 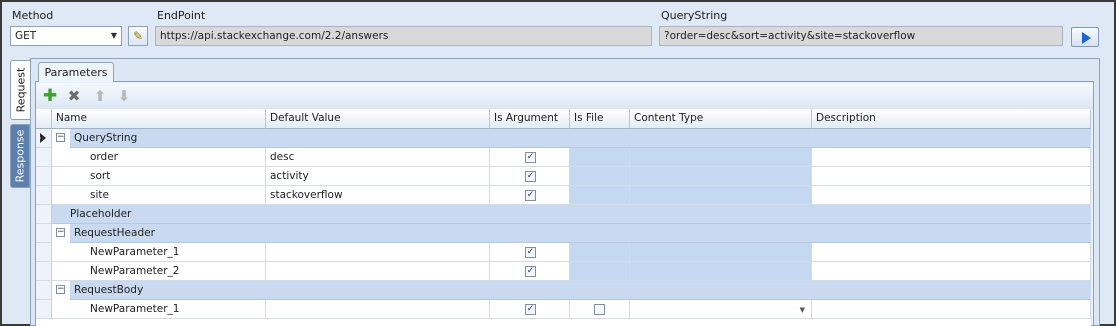 What do you see at coordinates (694, 15) in the screenshot?
I see `querystring-label: QueryString` at bounding box center [694, 15].